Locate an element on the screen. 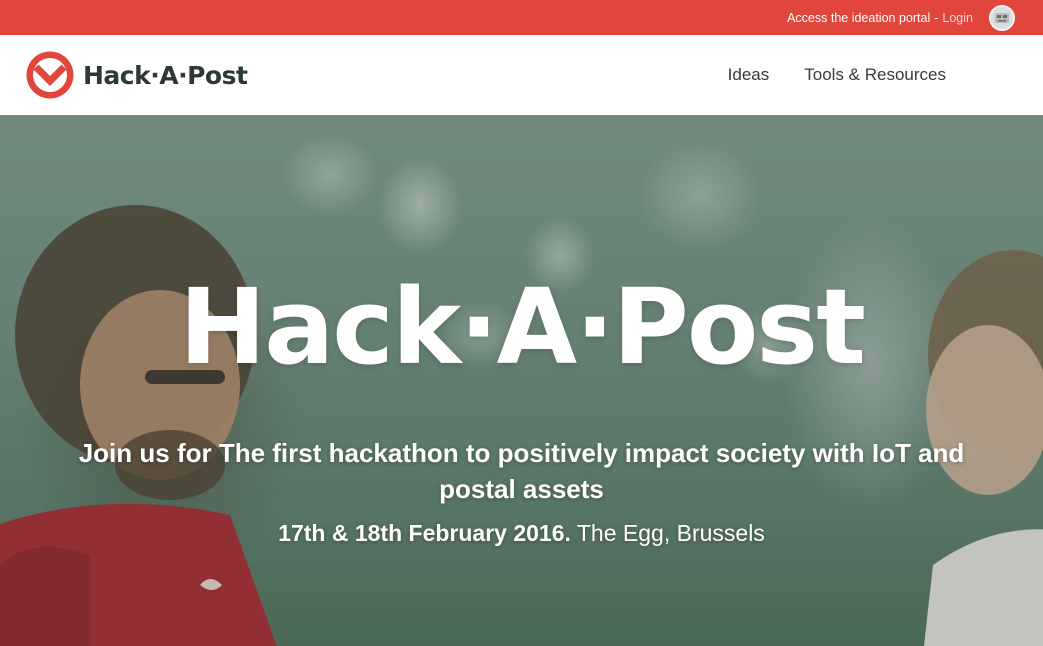 The image size is (1043, 646). hero-title: Hack·A·Post is located at coordinates (522, 327).